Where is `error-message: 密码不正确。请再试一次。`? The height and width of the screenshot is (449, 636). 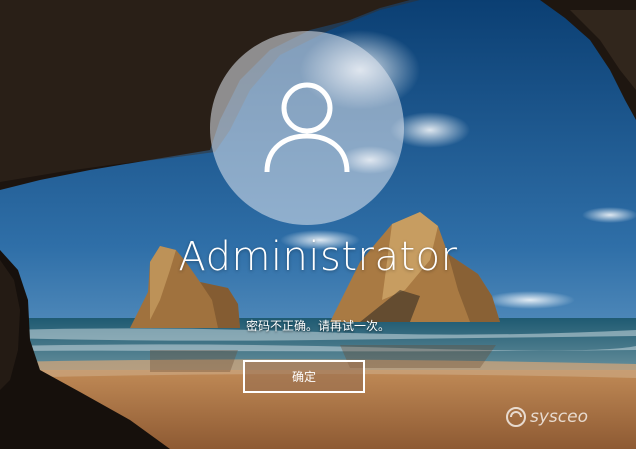 error-message: 密码不正确。请再试一次。 is located at coordinates (317, 326).